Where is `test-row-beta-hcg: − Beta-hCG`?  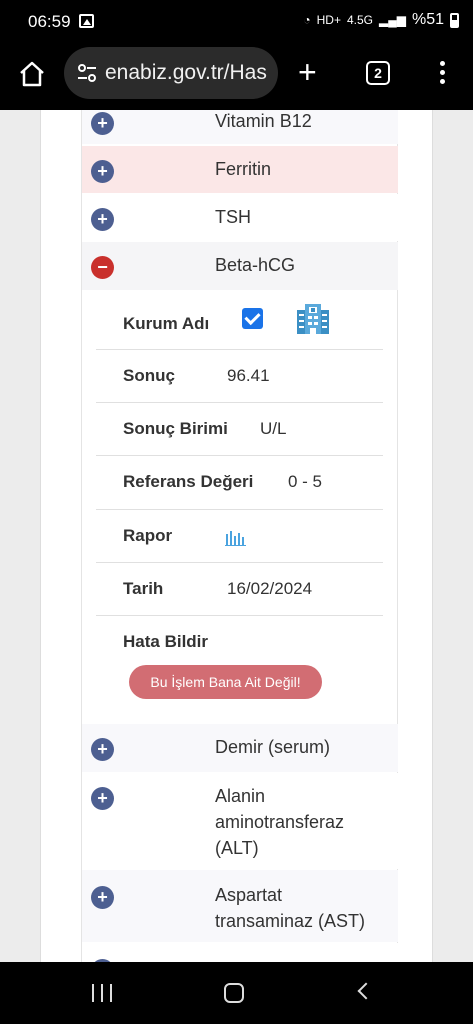 test-row-beta-hcg: − Beta-hCG is located at coordinates (240, 266).